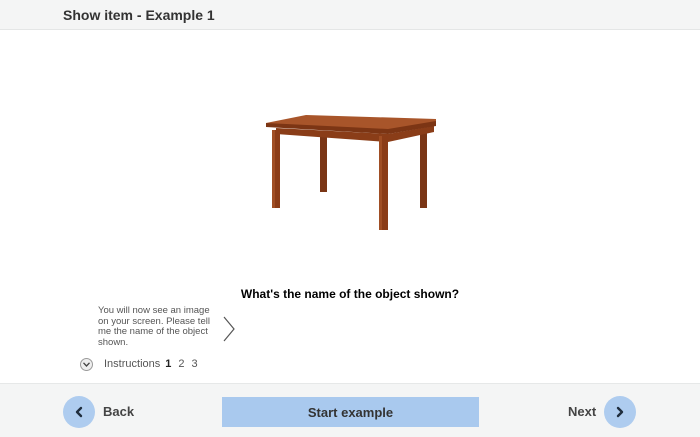  I want to click on instructions-page-1: 1, so click(168, 364).